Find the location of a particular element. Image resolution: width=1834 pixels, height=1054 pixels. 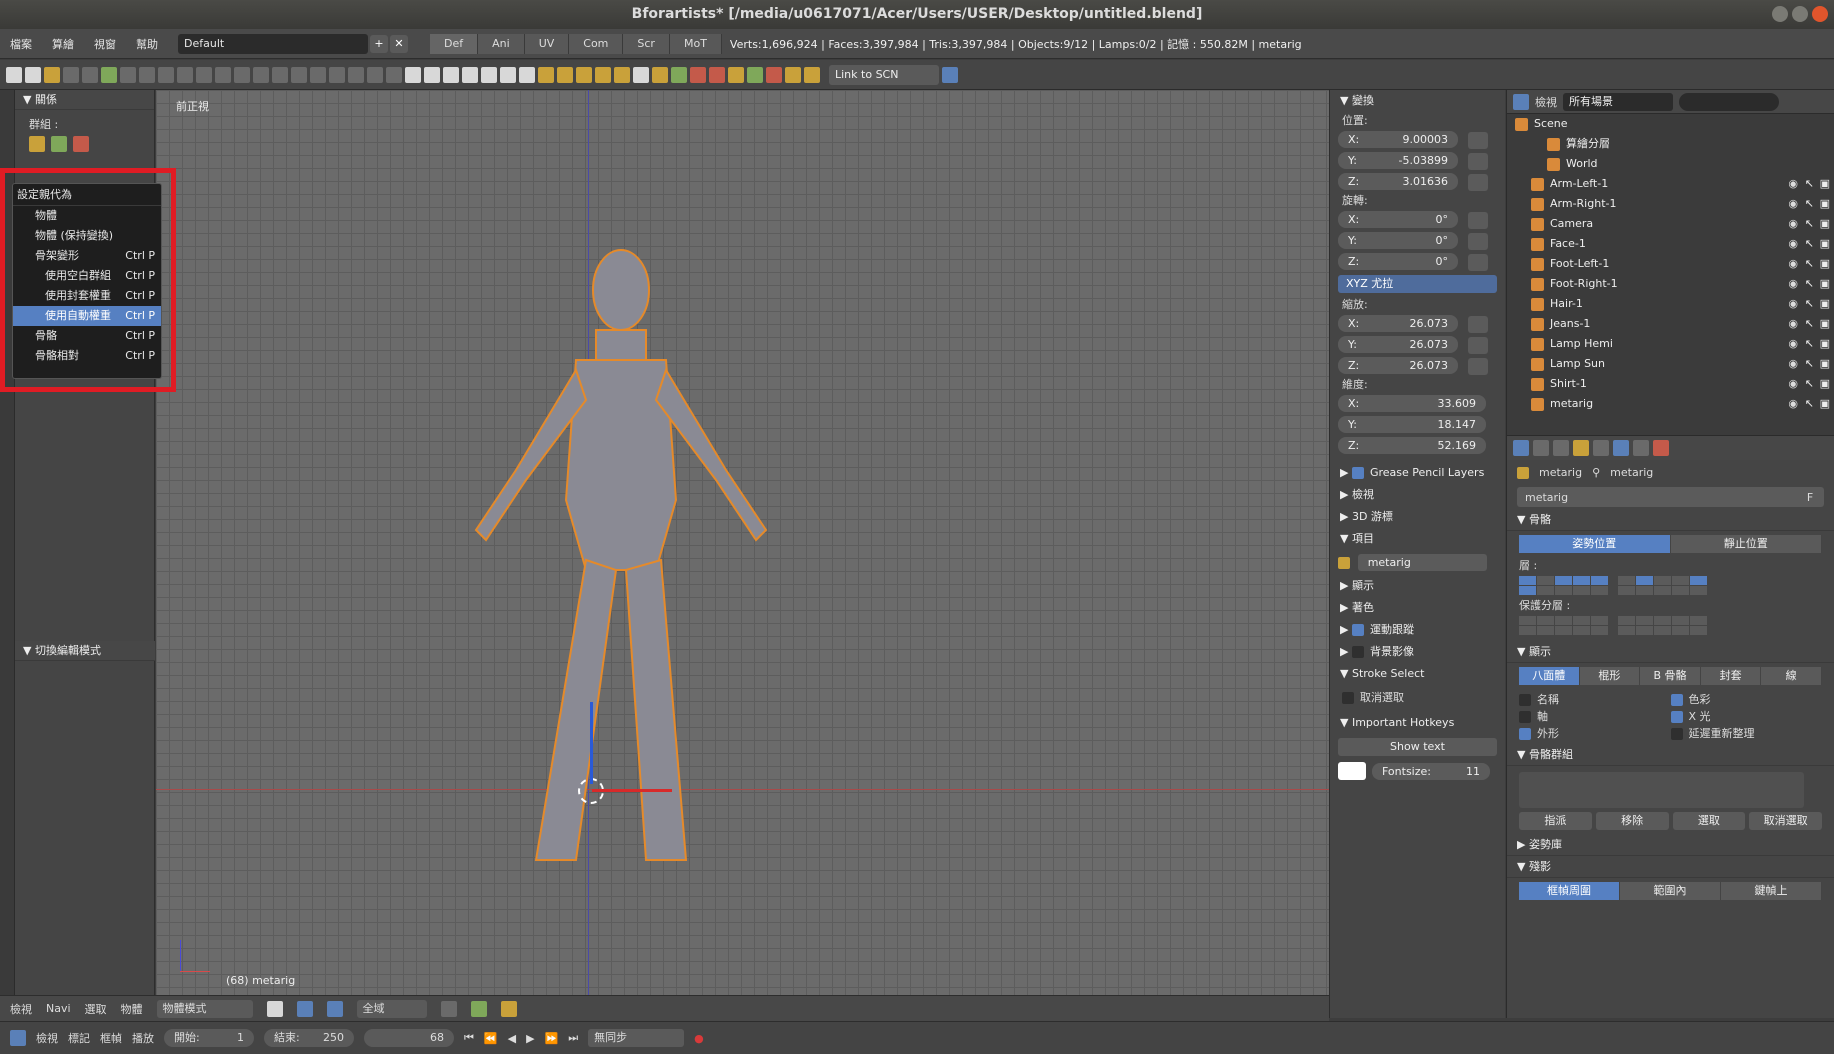

outliner-row: Face-1 ◉ ↖ ▣ is located at coordinates (1670, 244).